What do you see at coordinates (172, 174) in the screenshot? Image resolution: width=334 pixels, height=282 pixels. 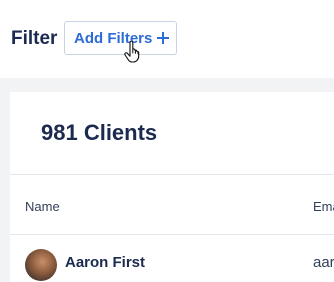 I see `divider` at bounding box center [172, 174].